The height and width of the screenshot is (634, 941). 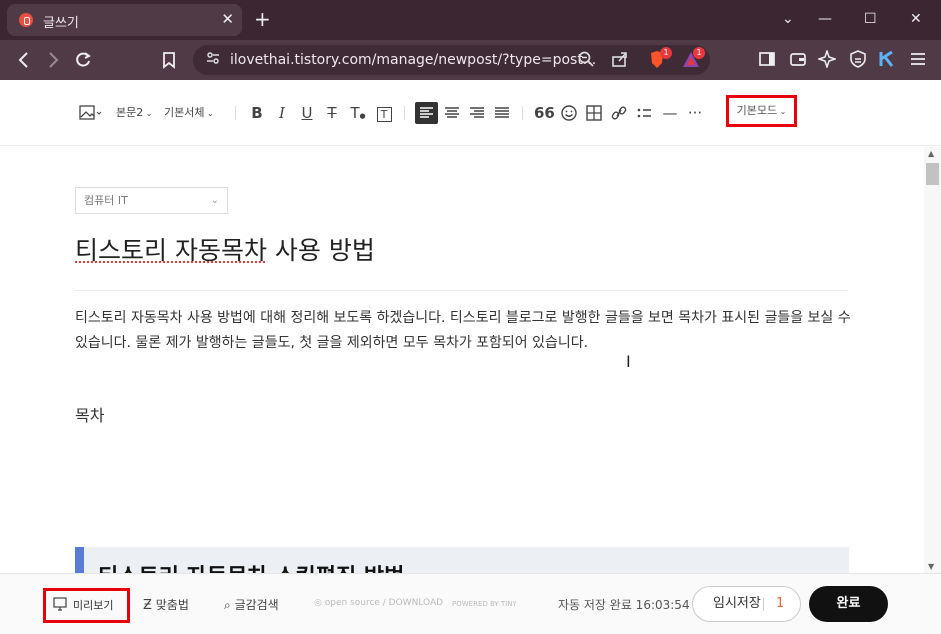 What do you see at coordinates (170, 261) in the screenshot?
I see `spellcheck-underline` at bounding box center [170, 261].